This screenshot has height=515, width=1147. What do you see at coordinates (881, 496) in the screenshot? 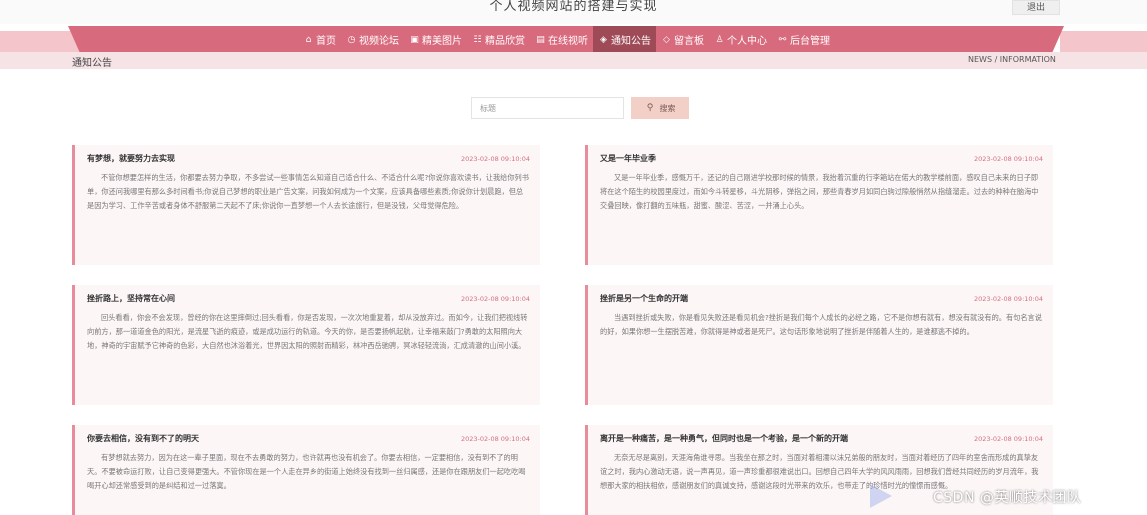
I see `watermark-play-icon` at bounding box center [881, 496].